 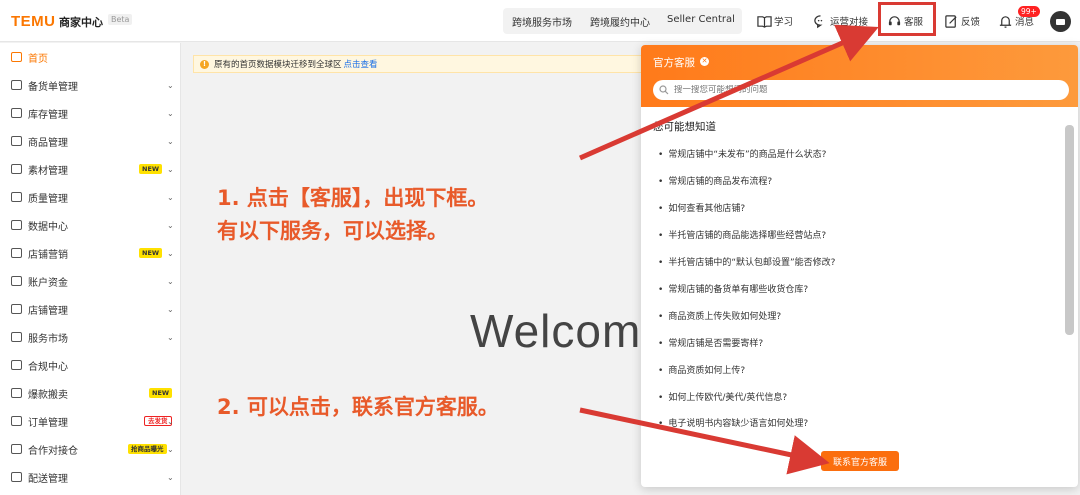 I want to click on arrow-to-contact-button, so click(x=704, y=441).